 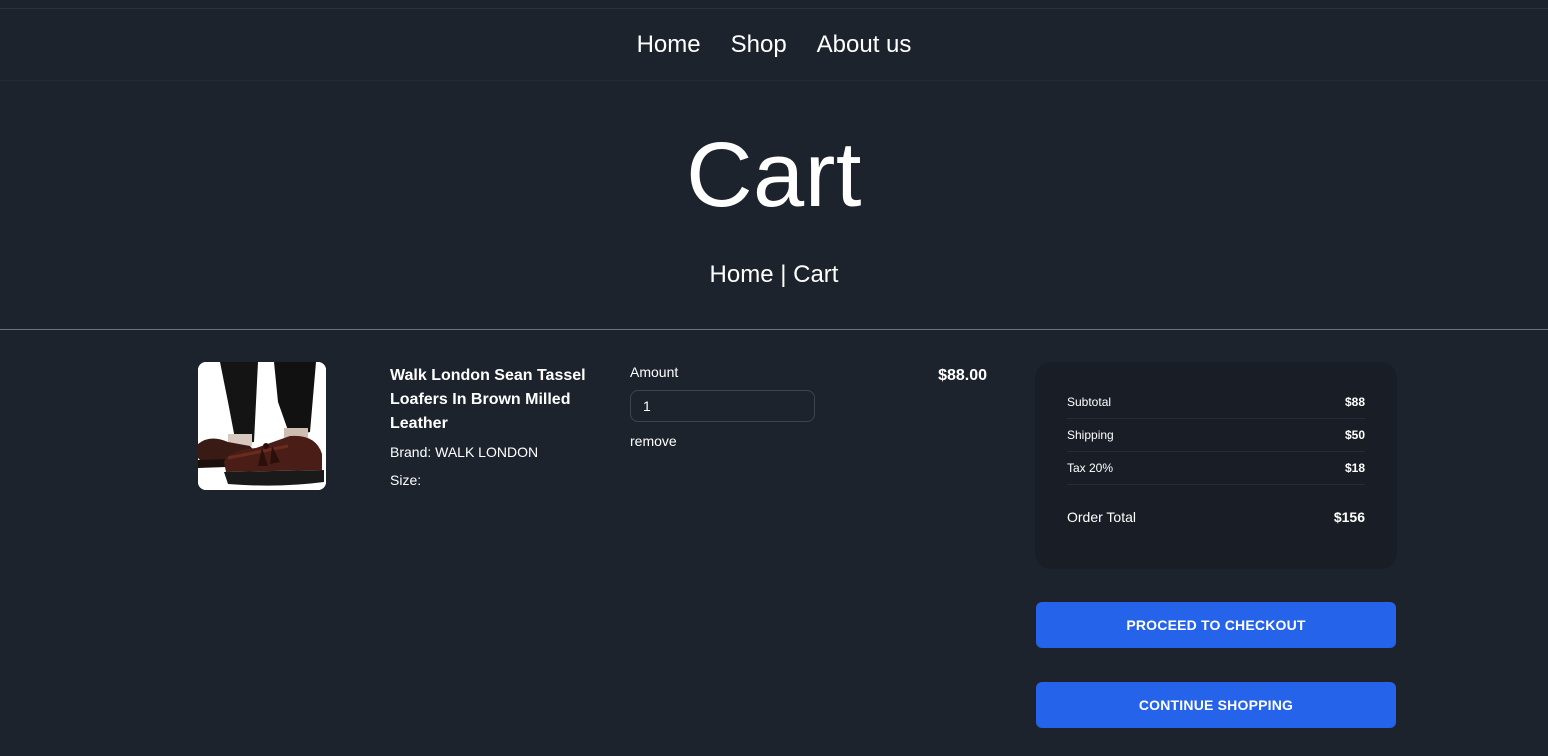 I want to click on breadcrumb-current: Cart, so click(x=816, y=274).